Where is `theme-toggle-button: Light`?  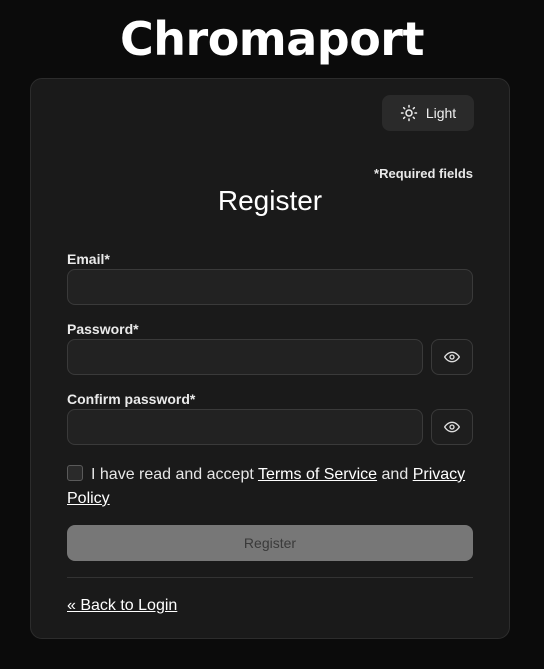
theme-toggle-button: Light is located at coordinates (428, 113).